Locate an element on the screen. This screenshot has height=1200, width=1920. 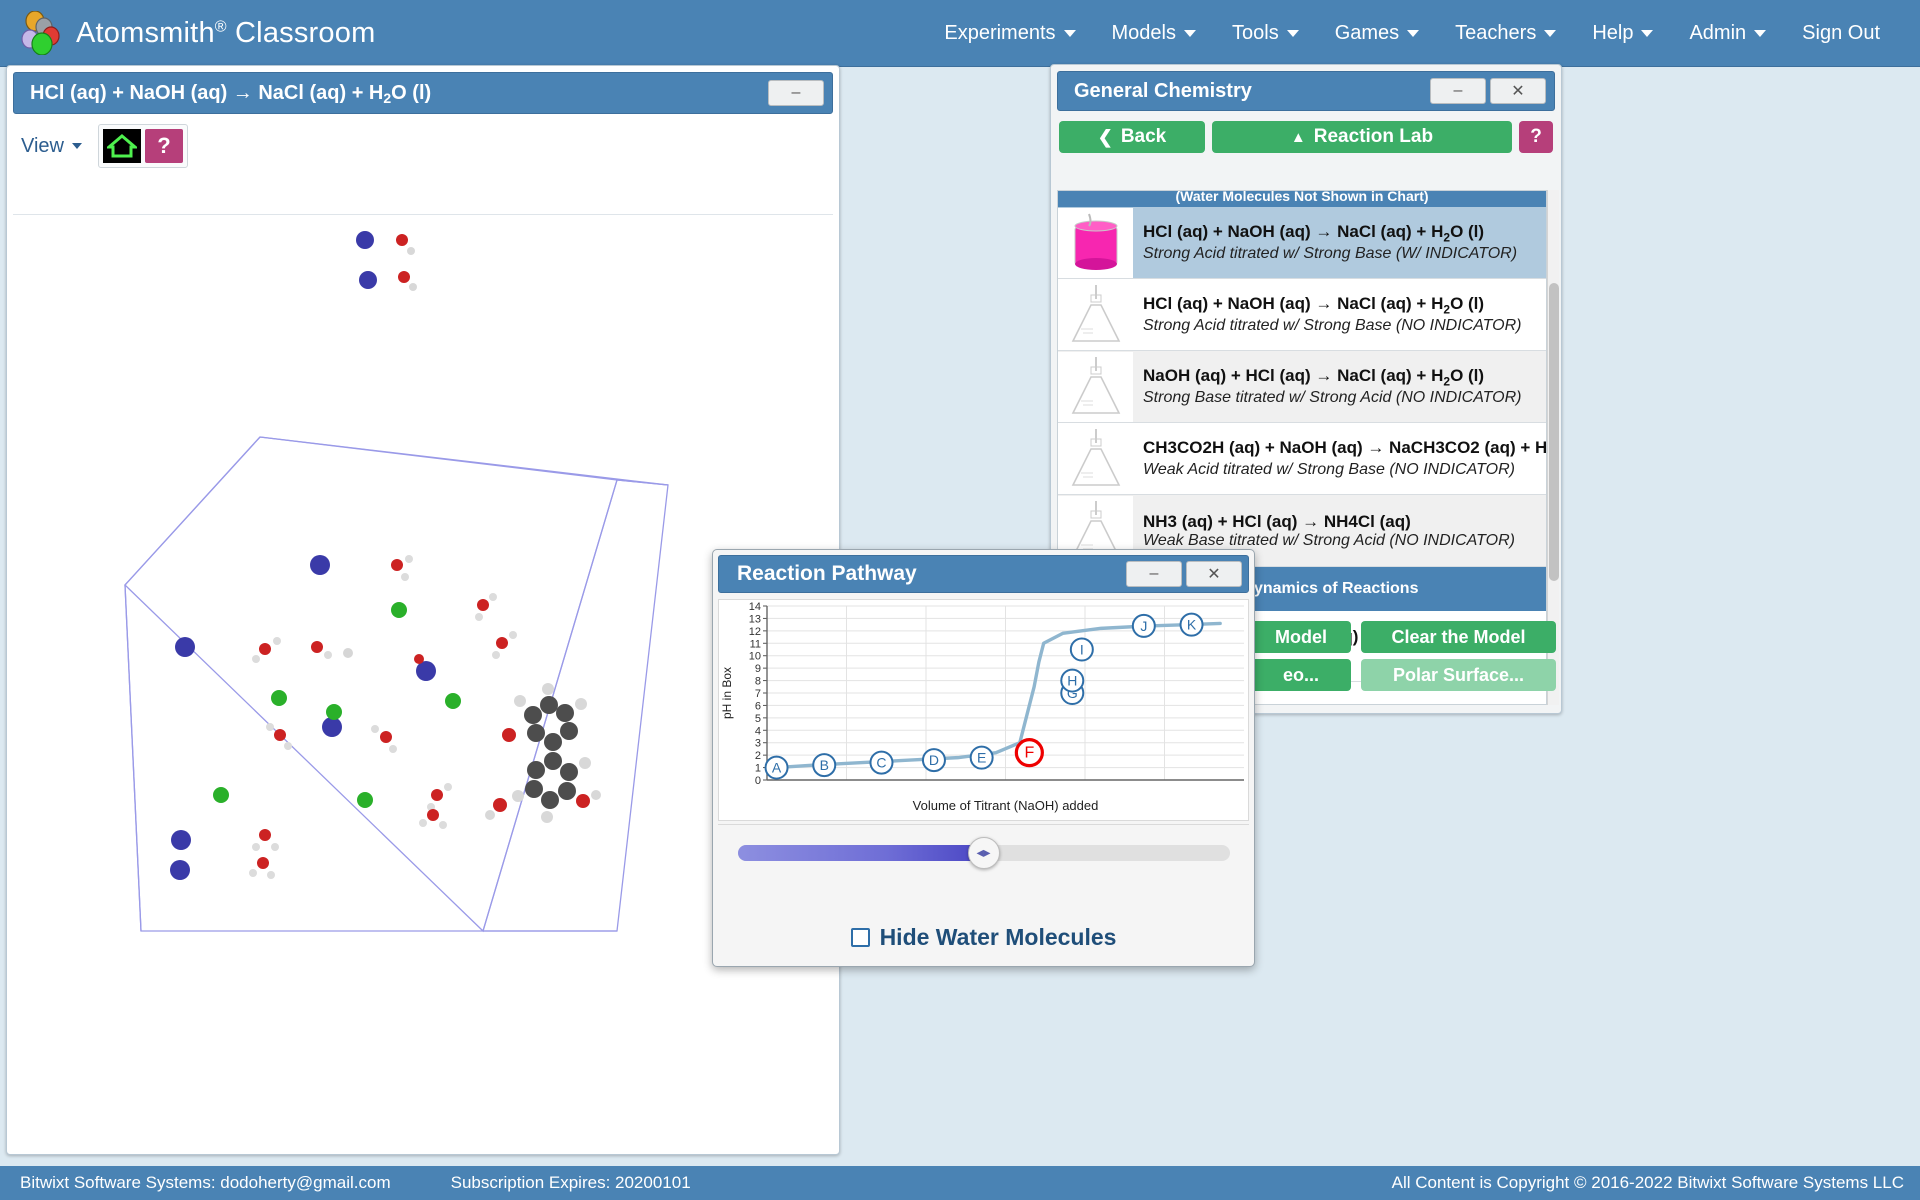
hide-water-row: Hide Water Molecules is located at coordinates (983, 937).